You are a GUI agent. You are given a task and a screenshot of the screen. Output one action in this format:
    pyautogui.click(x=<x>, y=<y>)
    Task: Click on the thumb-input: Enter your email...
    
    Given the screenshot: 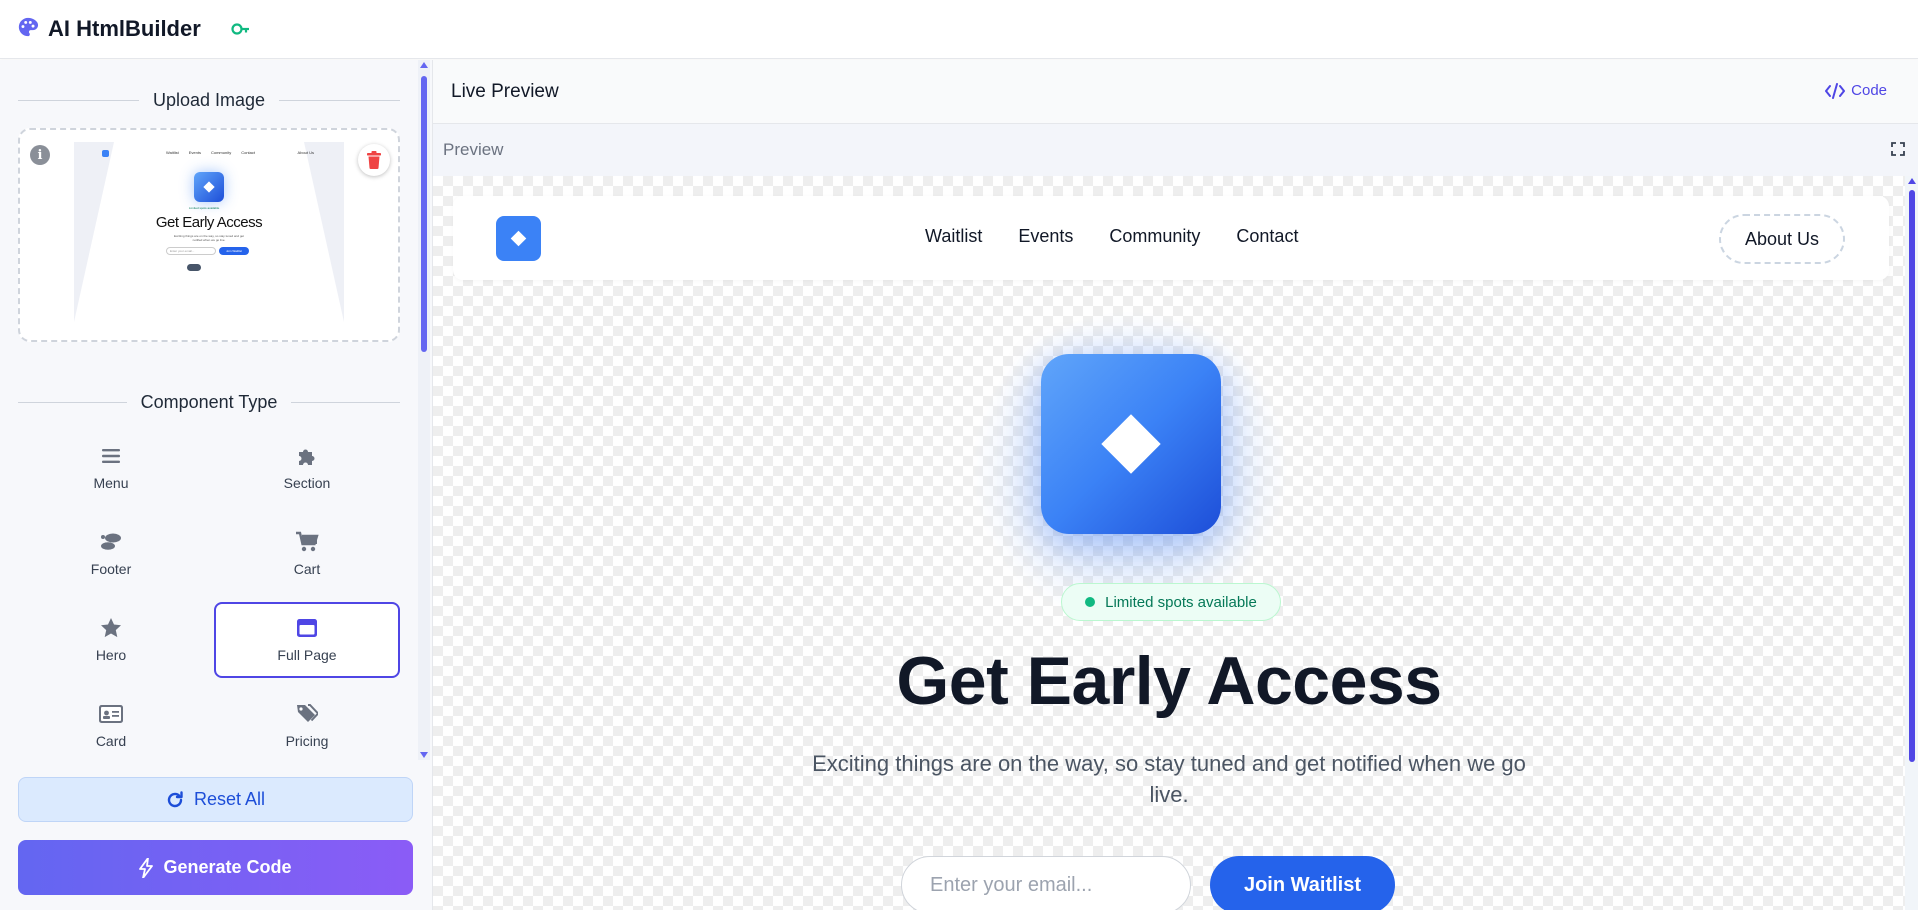 What is the action you would take?
    pyautogui.click(x=191, y=251)
    